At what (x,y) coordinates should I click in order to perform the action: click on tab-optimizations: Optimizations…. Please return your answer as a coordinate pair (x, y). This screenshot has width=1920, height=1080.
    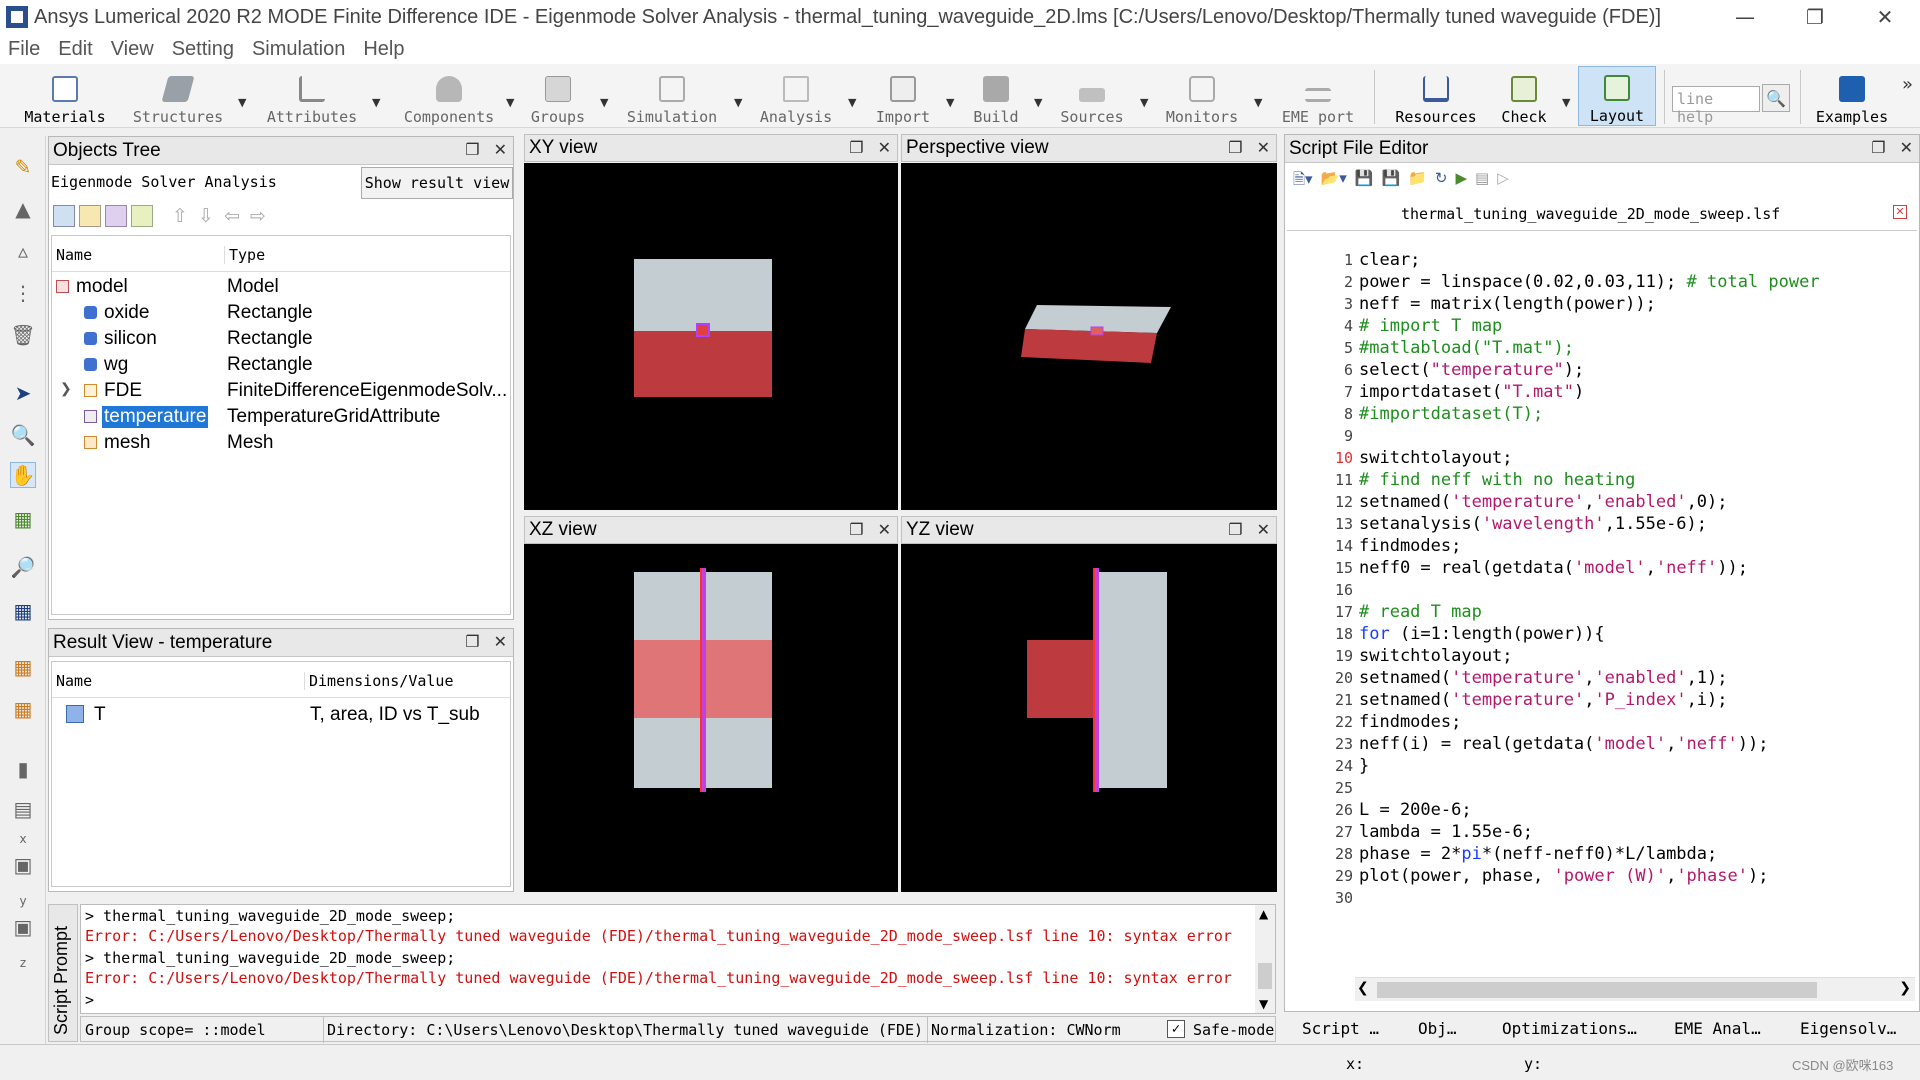
    Looking at the image, I should click on (1569, 1028).